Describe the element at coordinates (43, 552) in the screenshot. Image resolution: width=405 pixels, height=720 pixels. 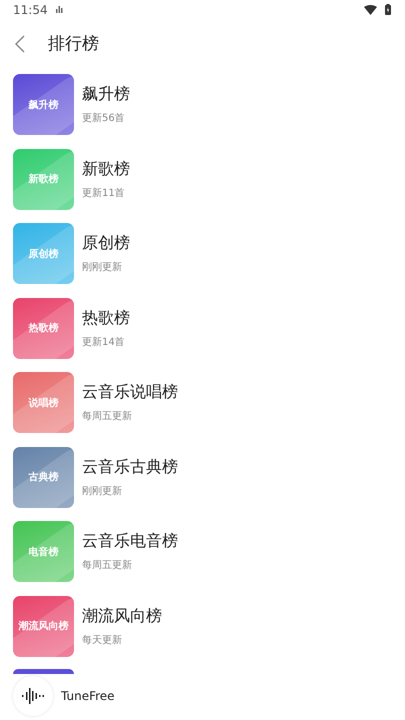
I see `cover-label: 电音榜` at that location.